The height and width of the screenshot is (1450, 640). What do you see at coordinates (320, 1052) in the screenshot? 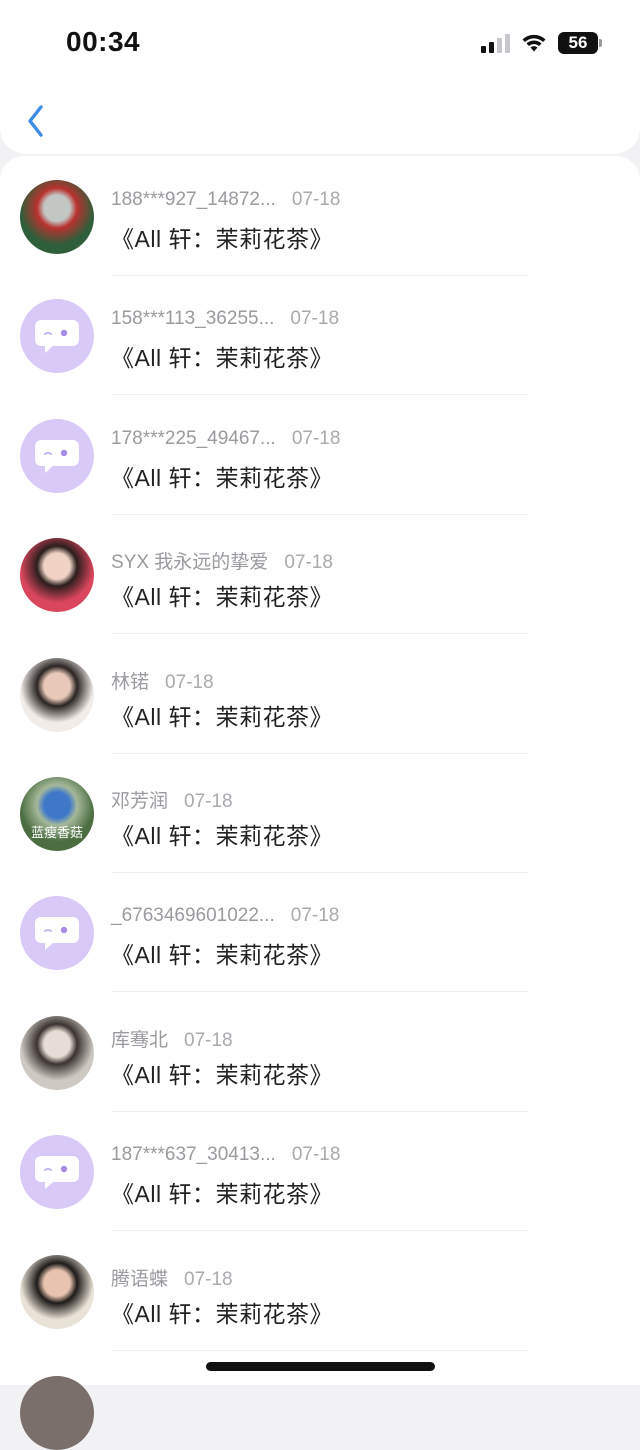
I see `list-item: 库骞北 07-18 《All 轩：茉莉花茶》` at bounding box center [320, 1052].